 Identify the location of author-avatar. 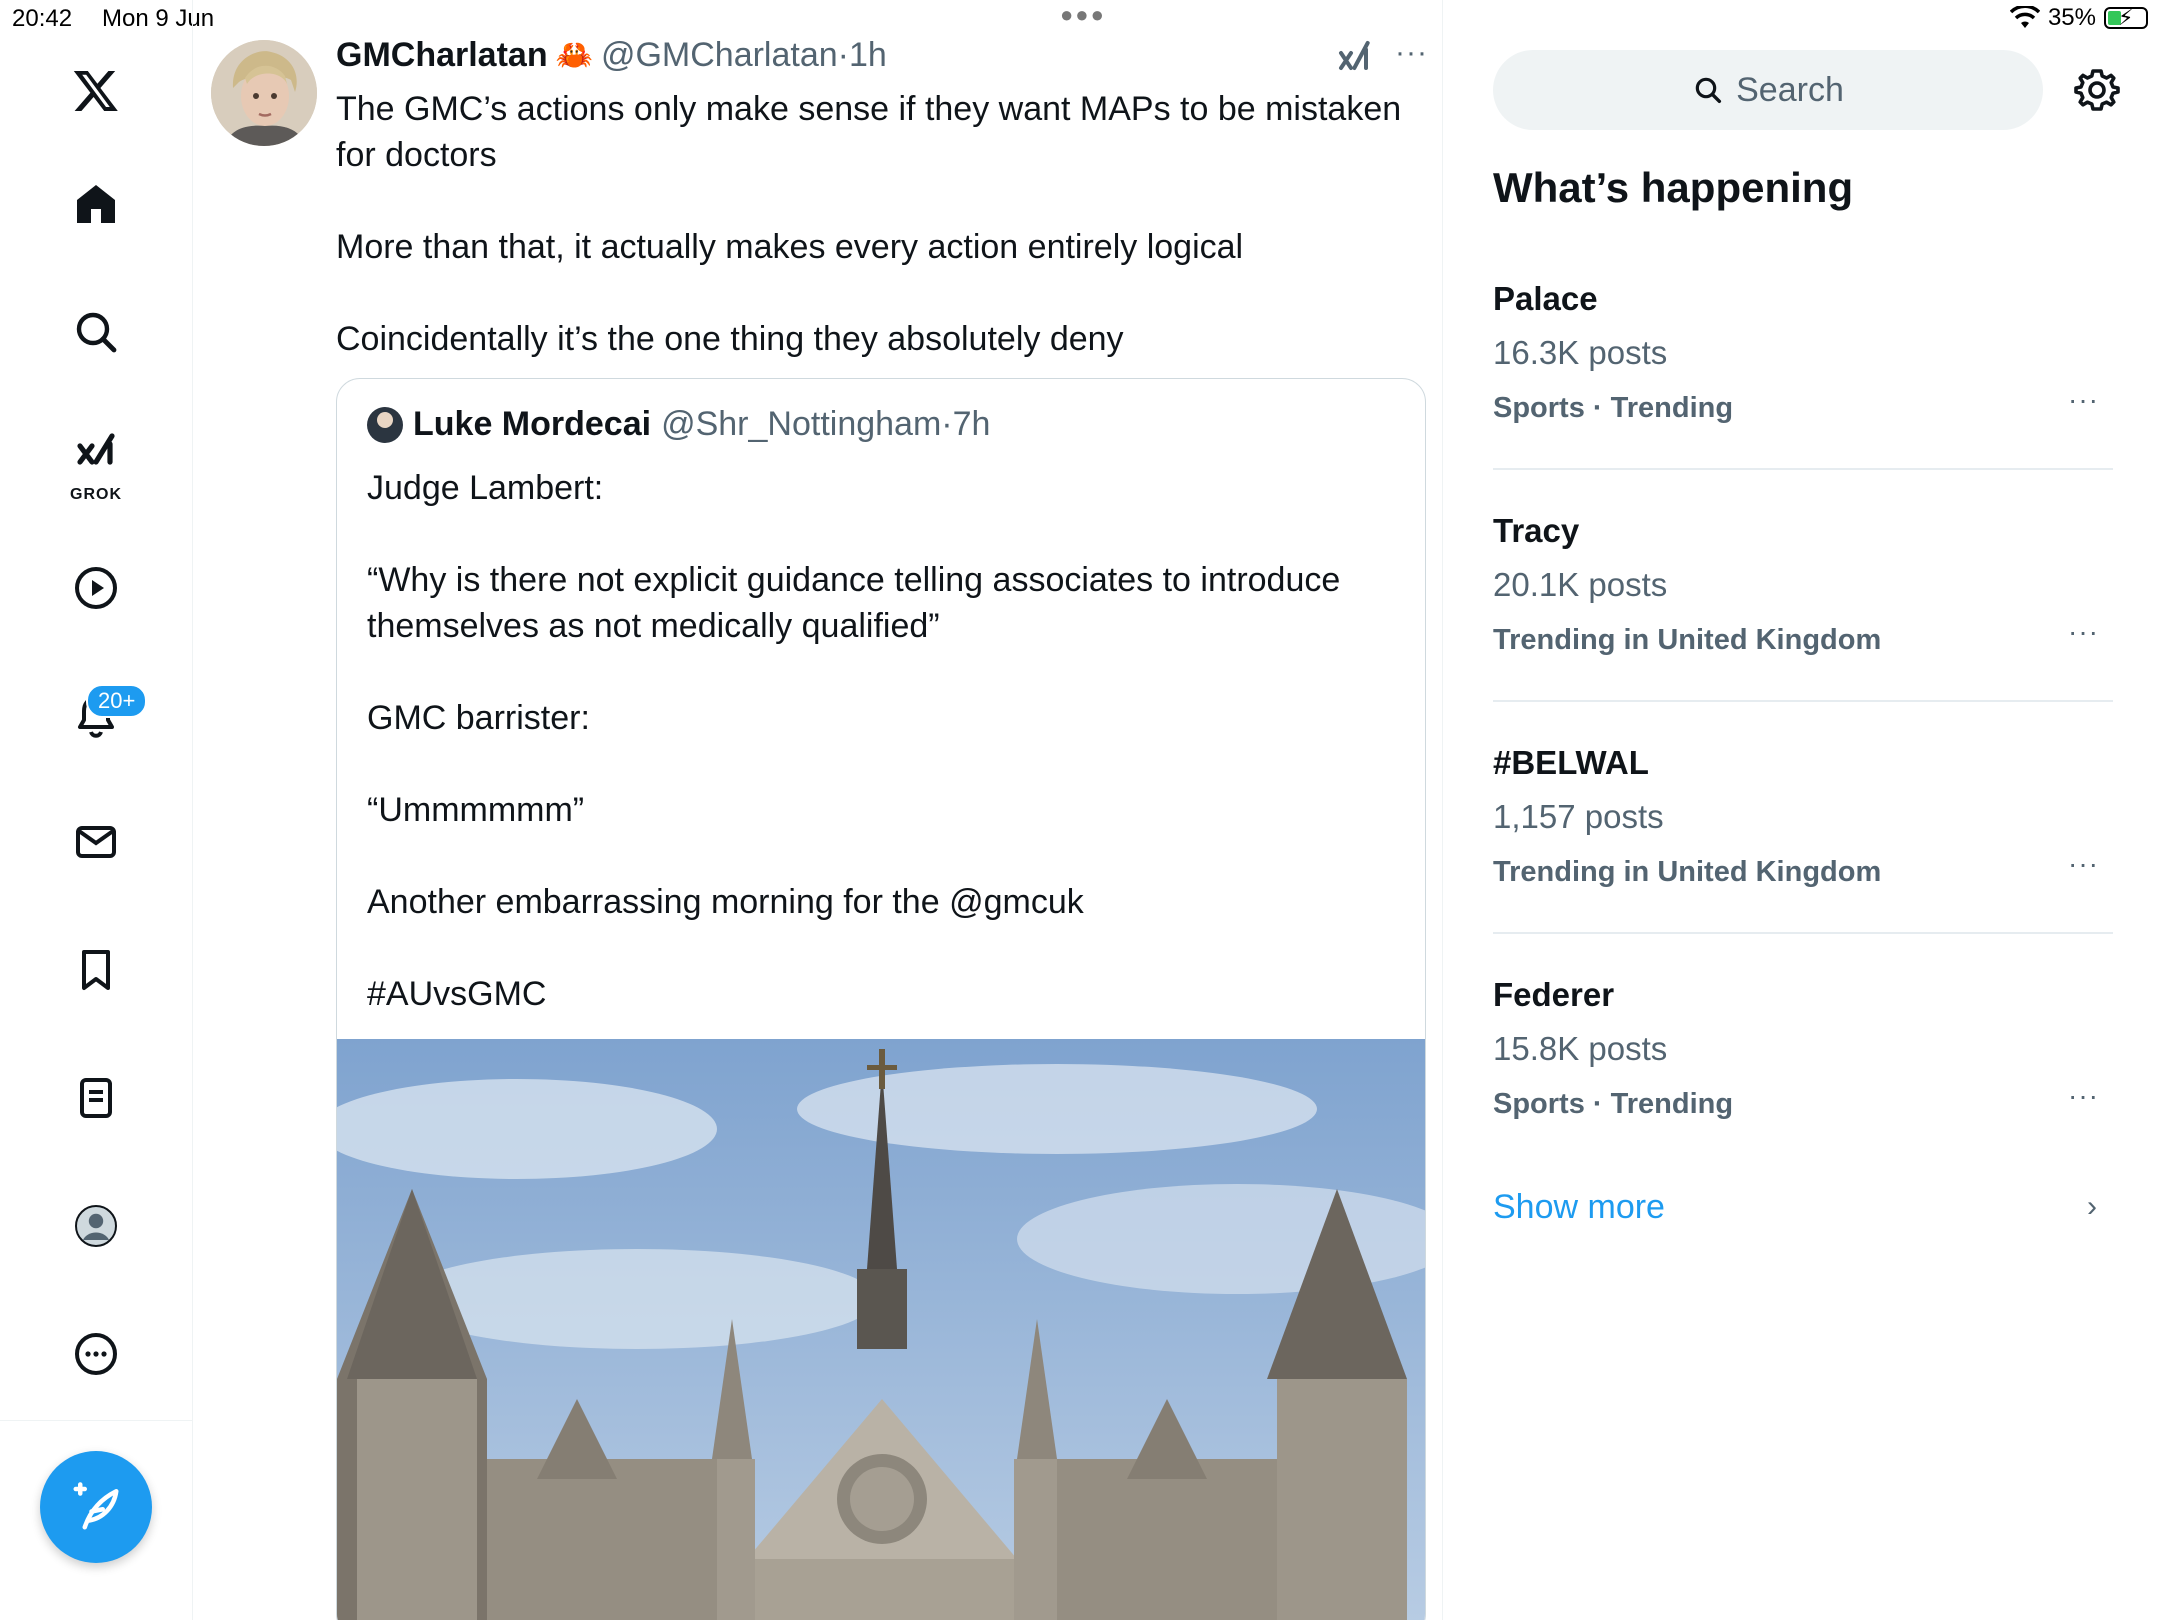
(264, 93).